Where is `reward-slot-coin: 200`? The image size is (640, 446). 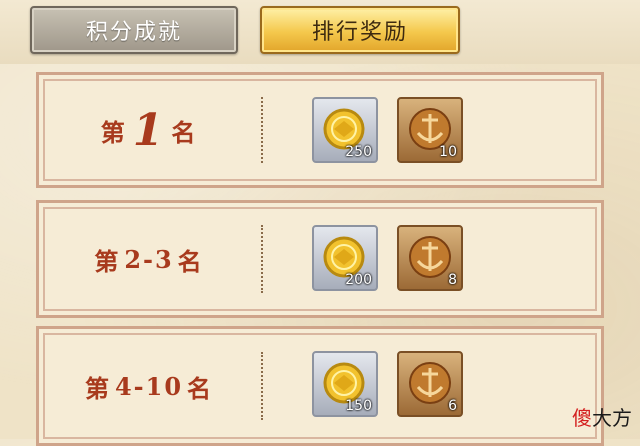
reward-slot-coin: 200 is located at coordinates (345, 258).